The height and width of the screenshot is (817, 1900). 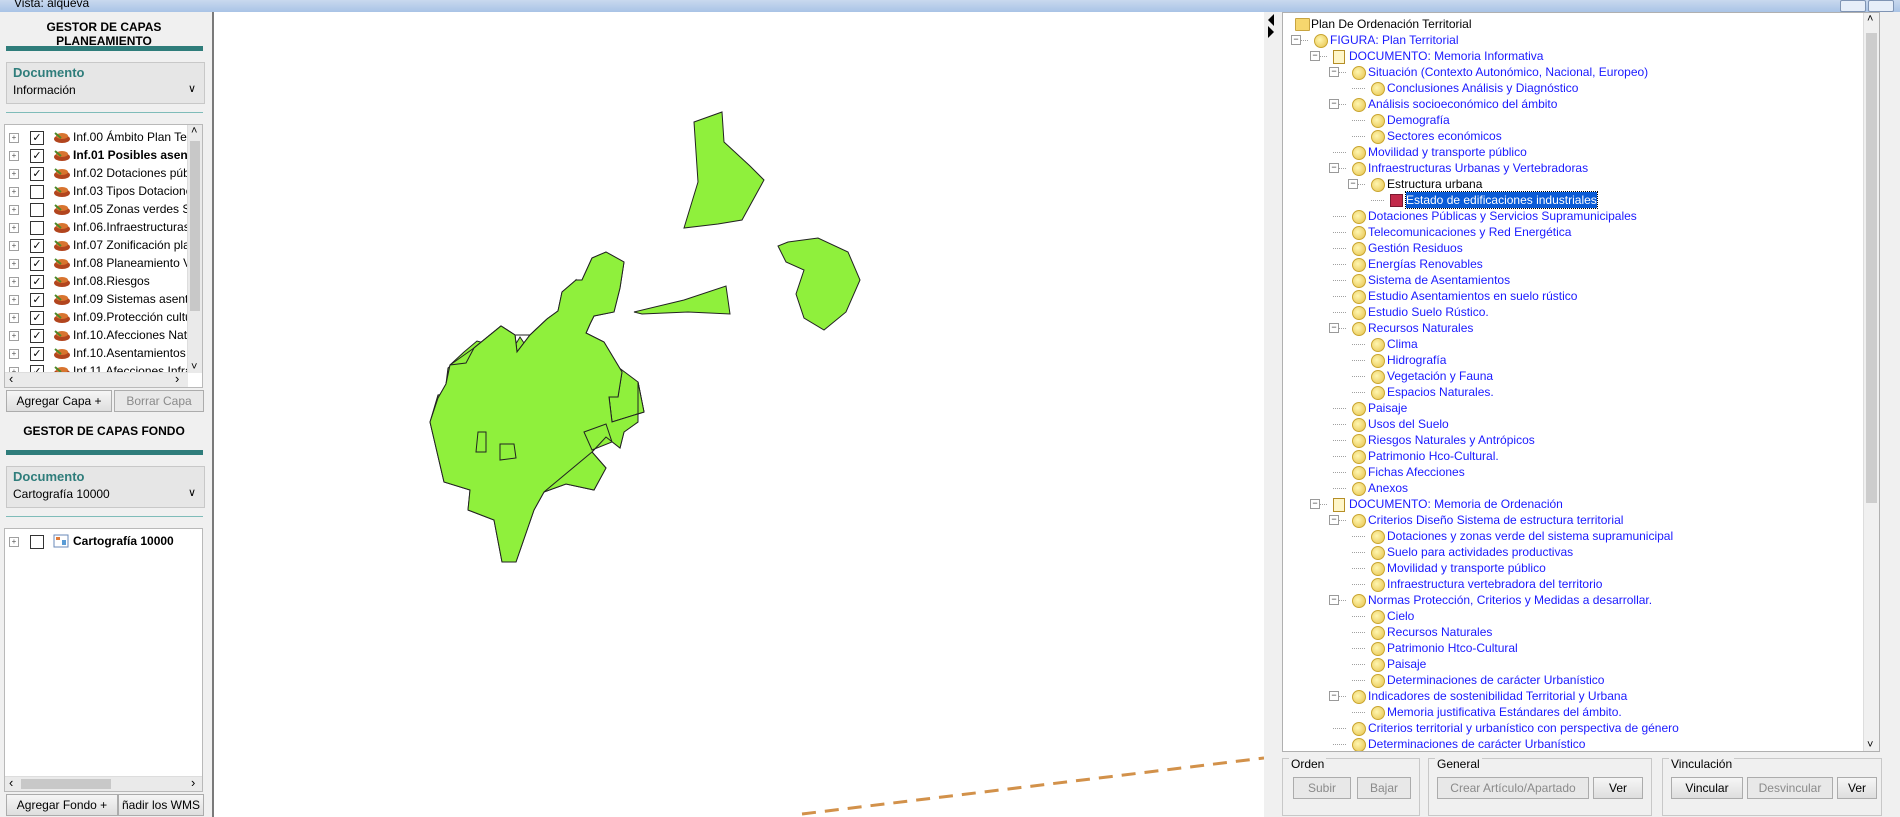 What do you see at coordinates (62, 805) in the screenshot?
I see `add-background-button: Agregar Fondo +` at bounding box center [62, 805].